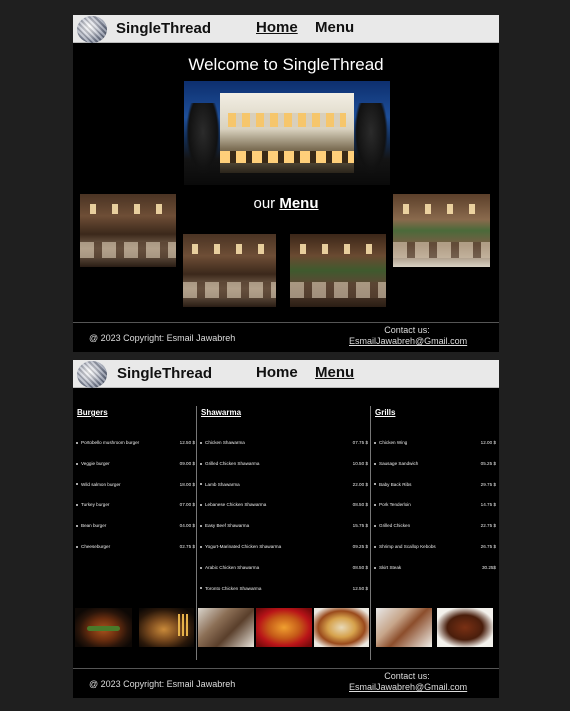 The width and height of the screenshot is (570, 711). I want to click on menu-item-label: Easy Beef Shawarma, so click(227, 526).